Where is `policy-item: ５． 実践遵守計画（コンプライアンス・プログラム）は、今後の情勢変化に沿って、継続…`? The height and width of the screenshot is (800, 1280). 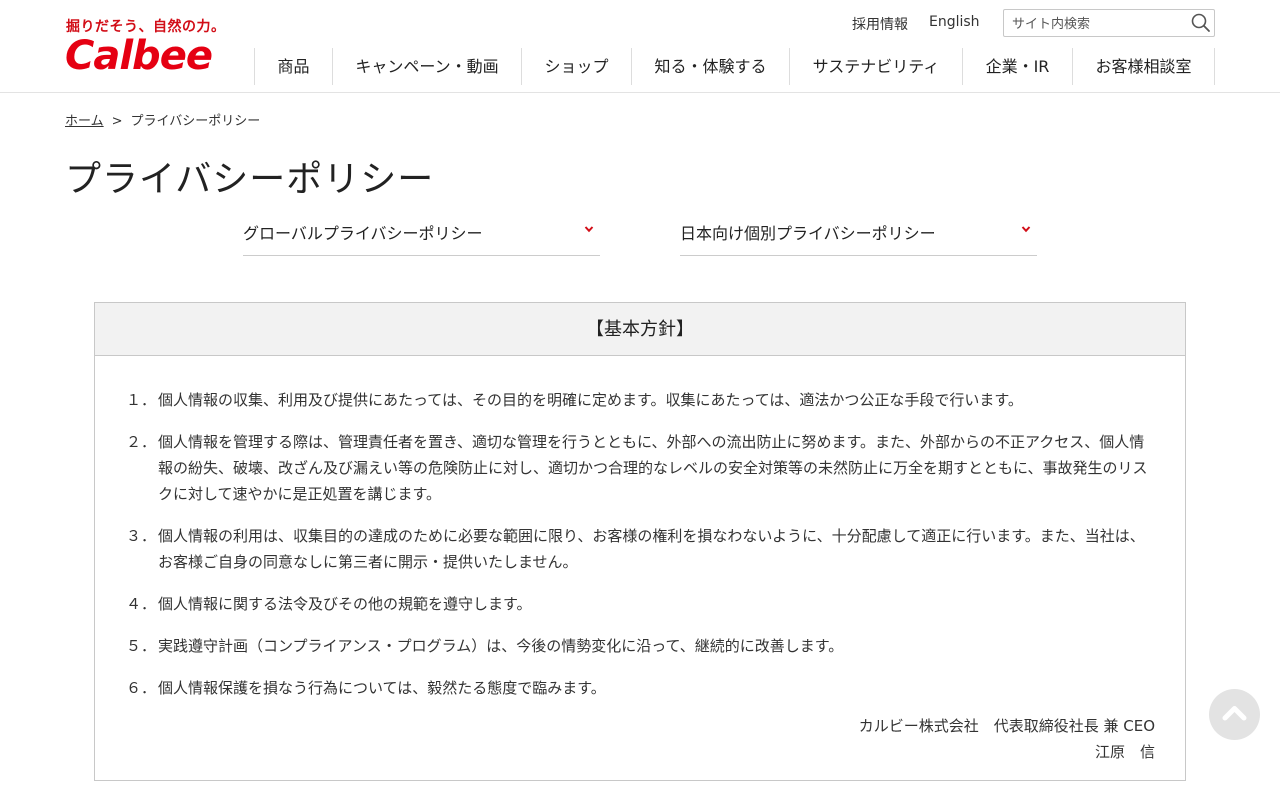
policy-item: ５． 実践遵守計画（コンプライアンス・プログラム）は、今後の情勢変化に沿って、継続… is located at coordinates (641, 646).